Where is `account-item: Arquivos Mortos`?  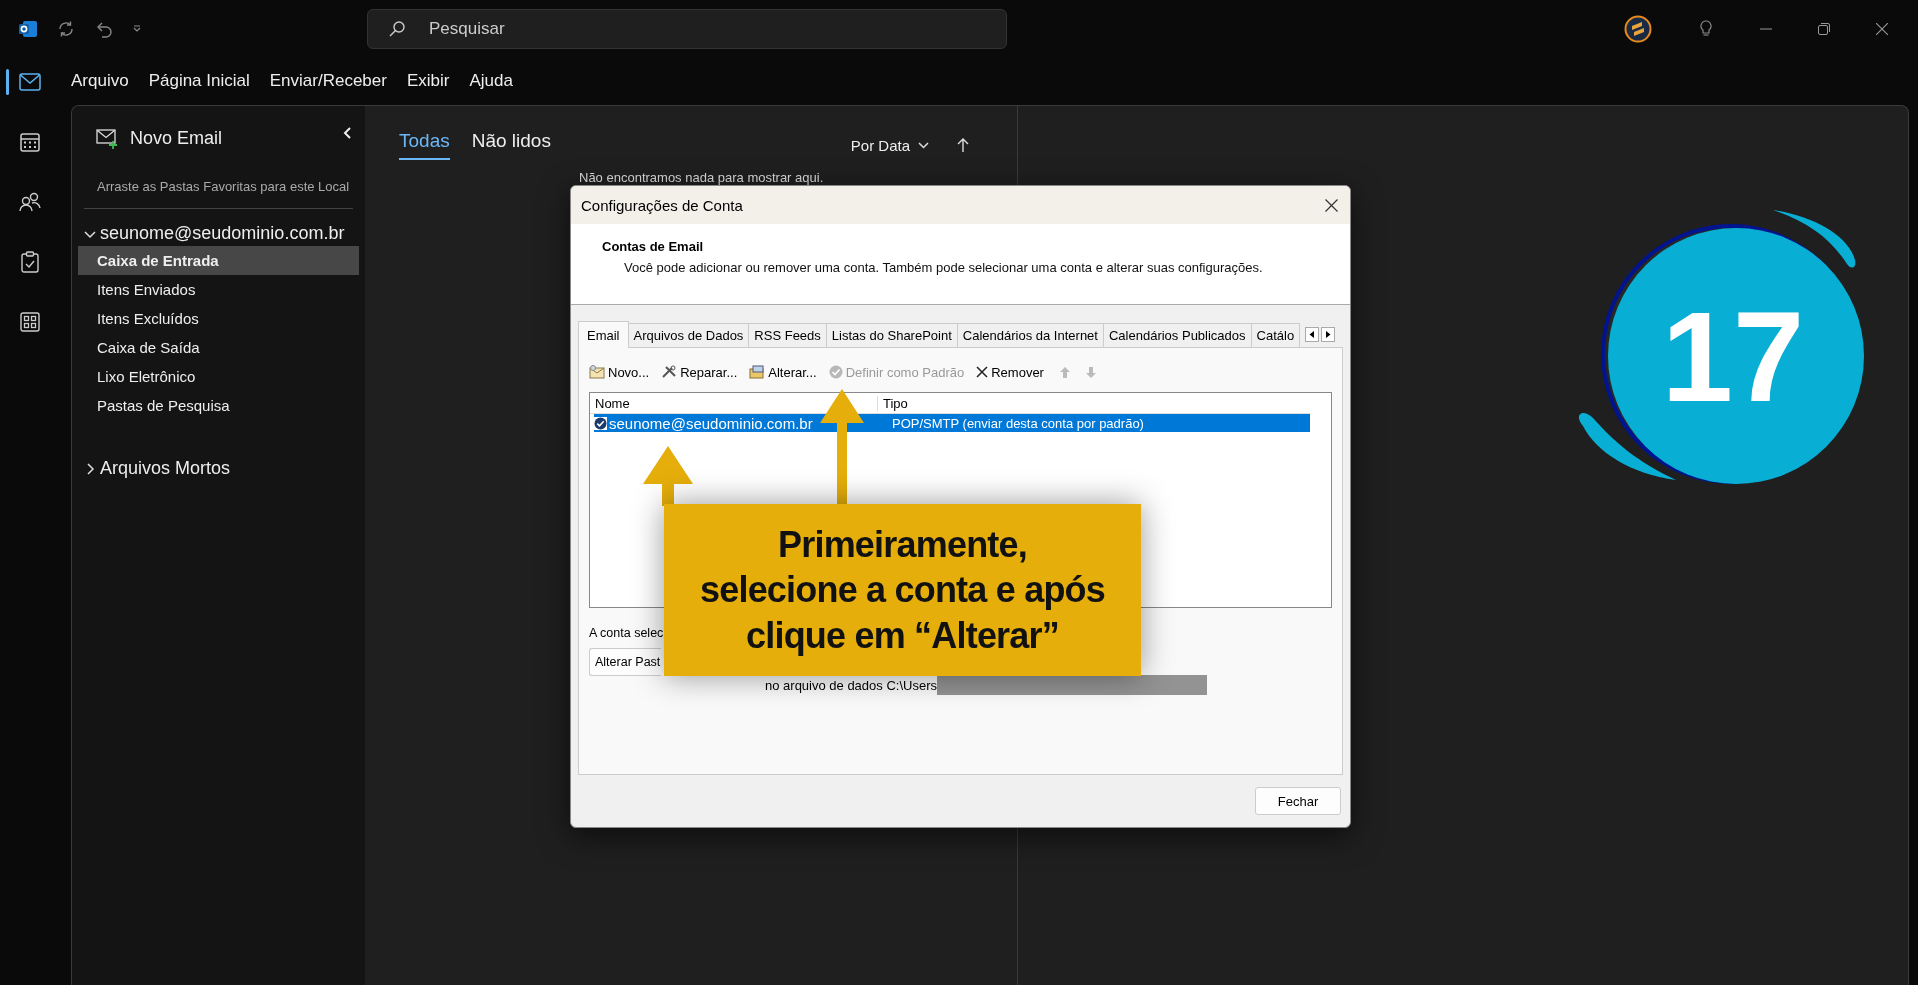
account-item: Arquivos Mortos is located at coordinates (218, 468).